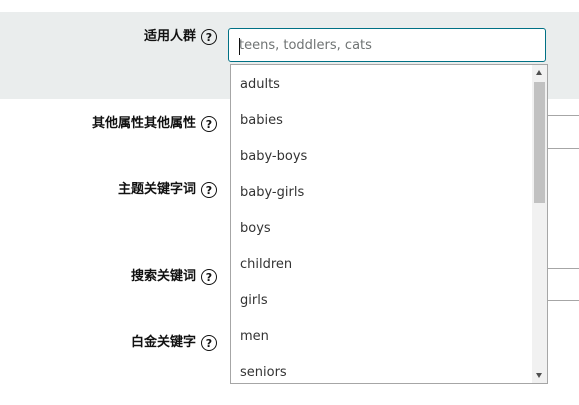  What do you see at coordinates (261, 121) in the screenshot?
I see `suggestion-option-babies: babies` at bounding box center [261, 121].